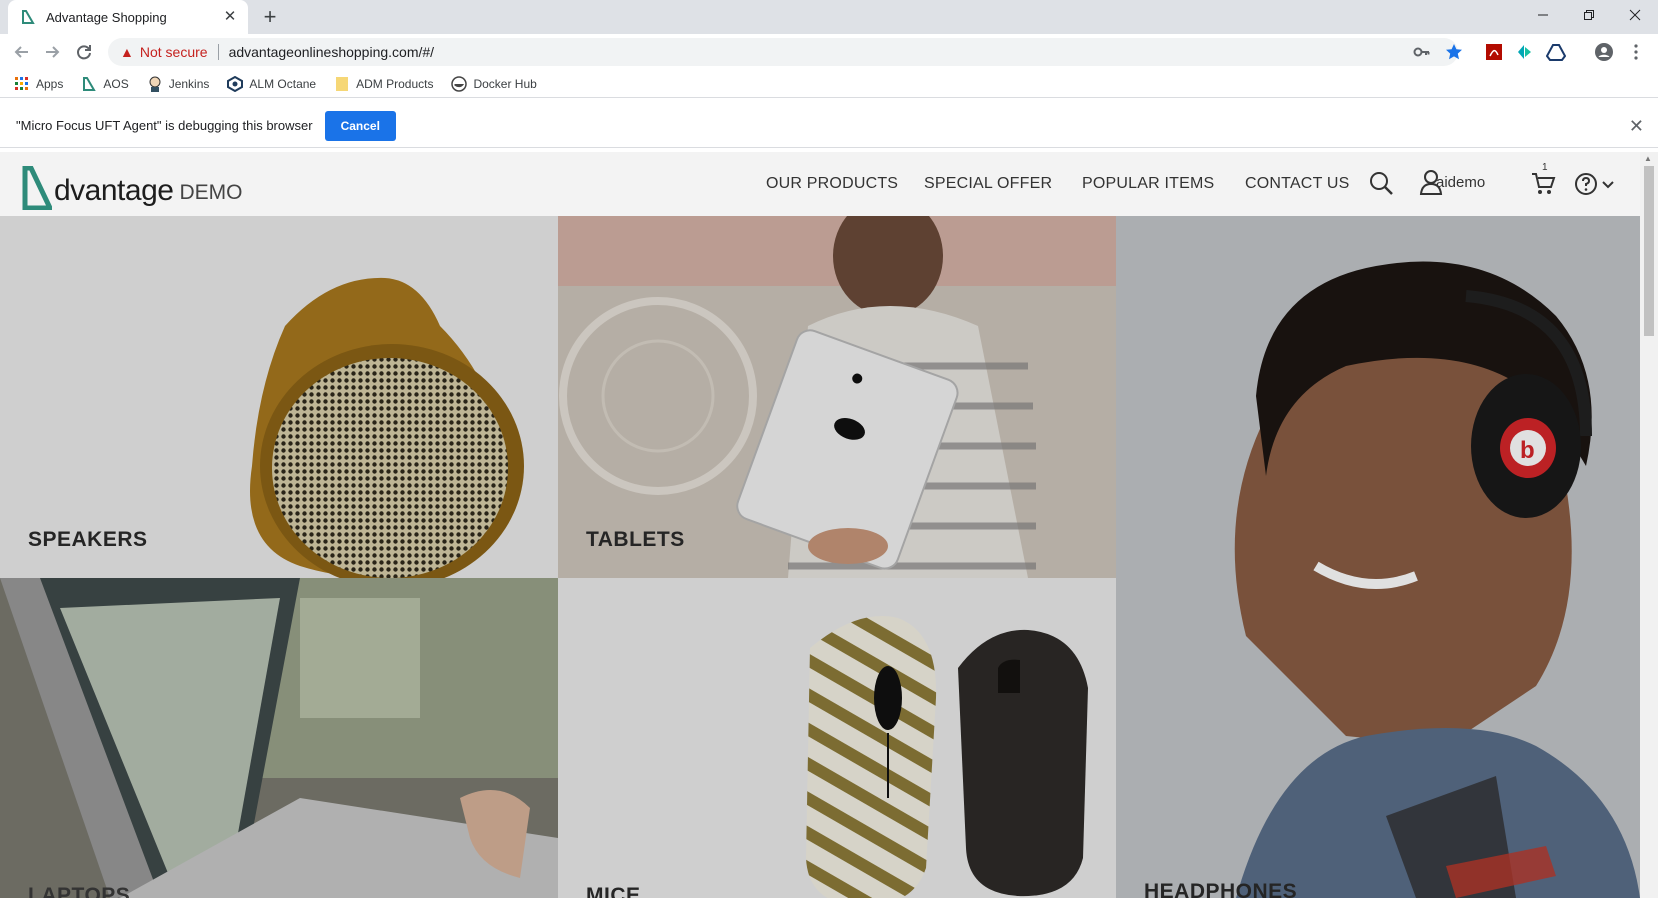 This screenshot has height=906, width=1658. I want to click on minimize-icon, so click(1543, 15).